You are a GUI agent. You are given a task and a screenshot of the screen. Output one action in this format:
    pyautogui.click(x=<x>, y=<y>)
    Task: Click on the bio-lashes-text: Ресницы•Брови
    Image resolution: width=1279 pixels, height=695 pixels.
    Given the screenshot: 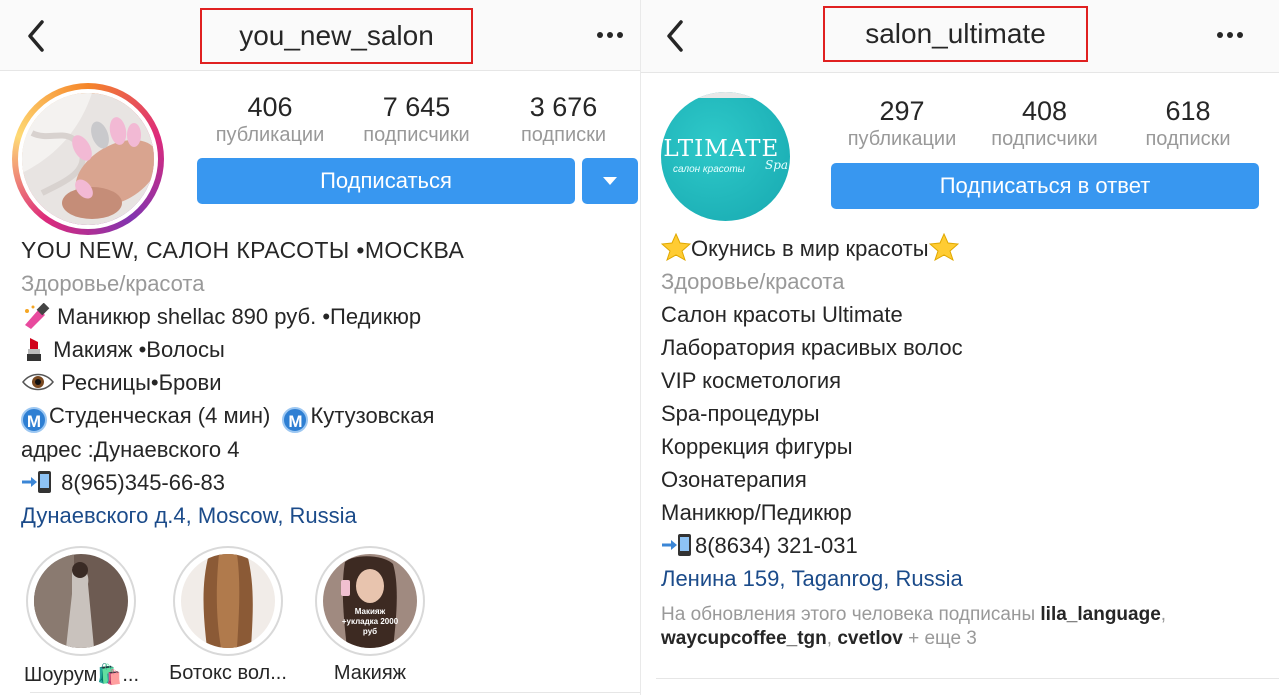 What is the action you would take?
    pyautogui.click(x=141, y=382)
    